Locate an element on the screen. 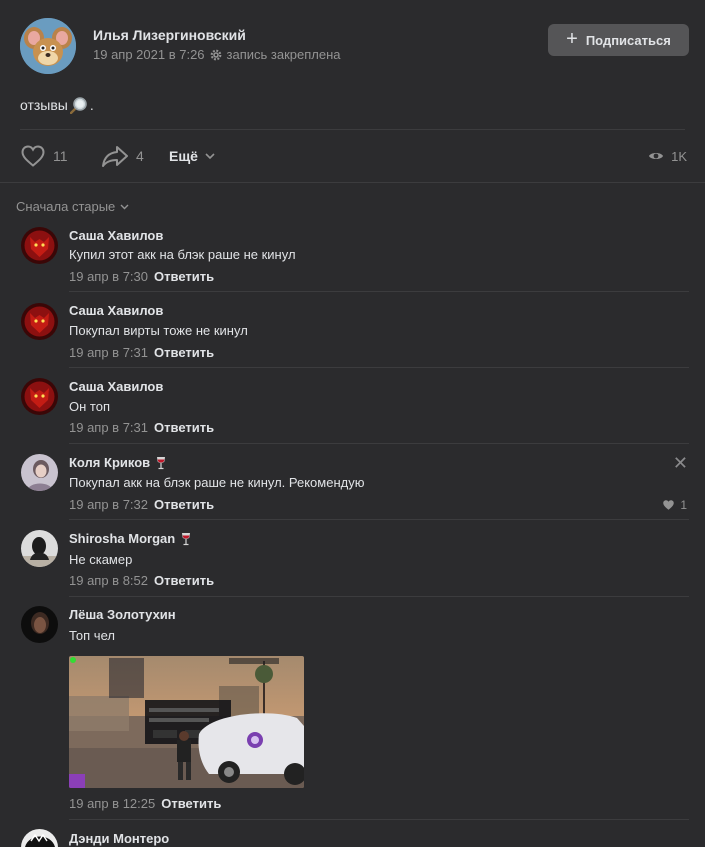  share-arrow-icon is located at coordinates (115, 156).